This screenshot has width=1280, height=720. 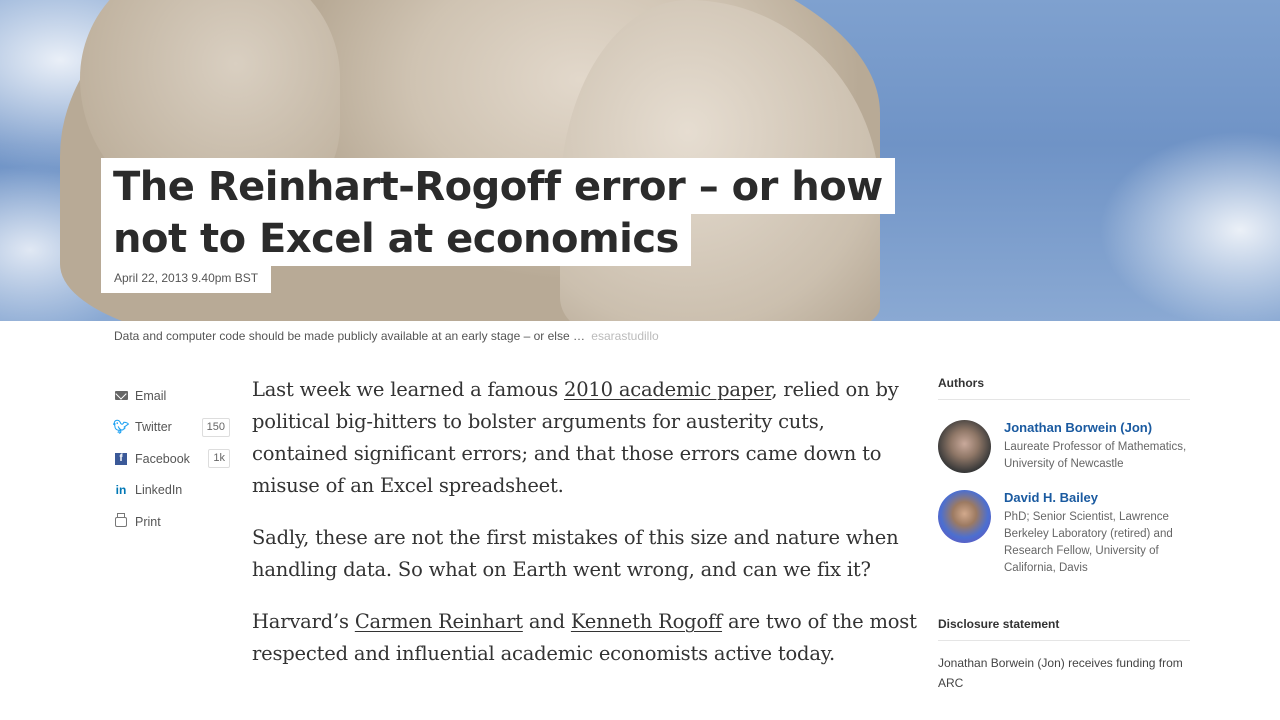 What do you see at coordinates (408, 389) in the screenshot?
I see `text: Last week we learned a famous` at bounding box center [408, 389].